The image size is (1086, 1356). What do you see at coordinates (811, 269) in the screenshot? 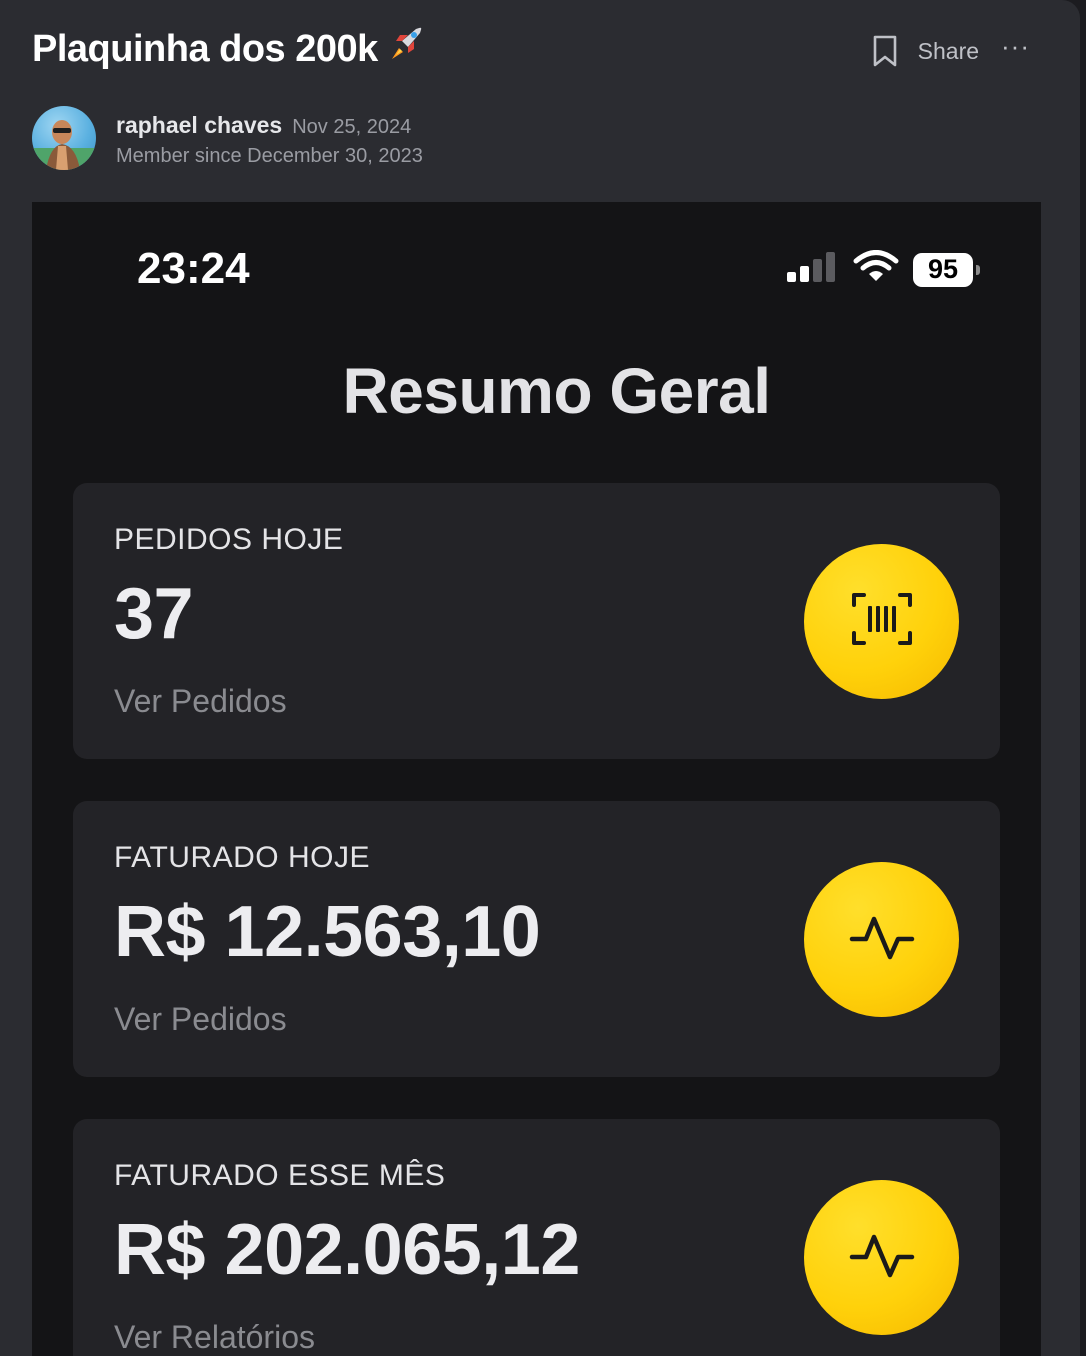
I see `cellular-signal-icon` at bounding box center [811, 269].